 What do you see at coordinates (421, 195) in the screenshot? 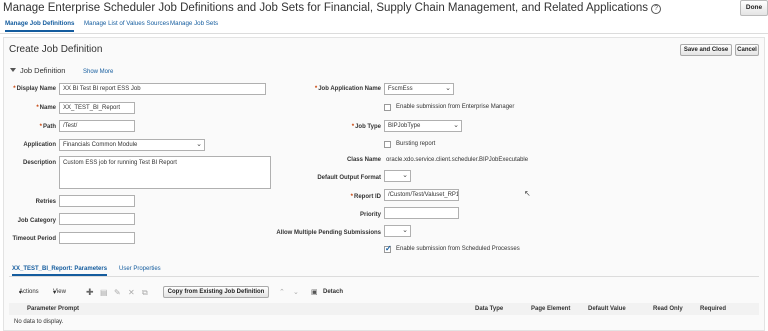
I see `report-id-input: /Custom/Test/Valuset_RP1` at bounding box center [421, 195].